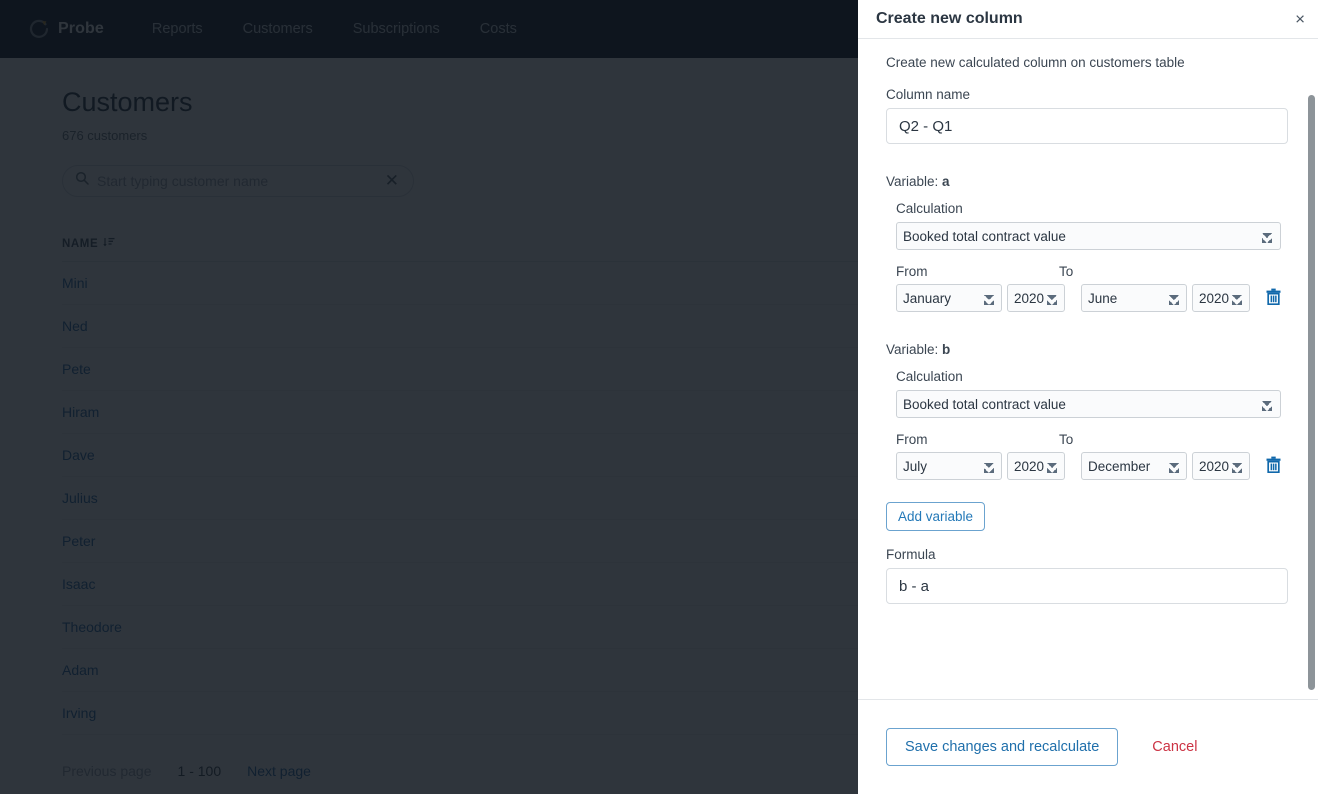  Describe the element at coordinates (1087, 126) in the screenshot. I see `column-name-input` at that location.